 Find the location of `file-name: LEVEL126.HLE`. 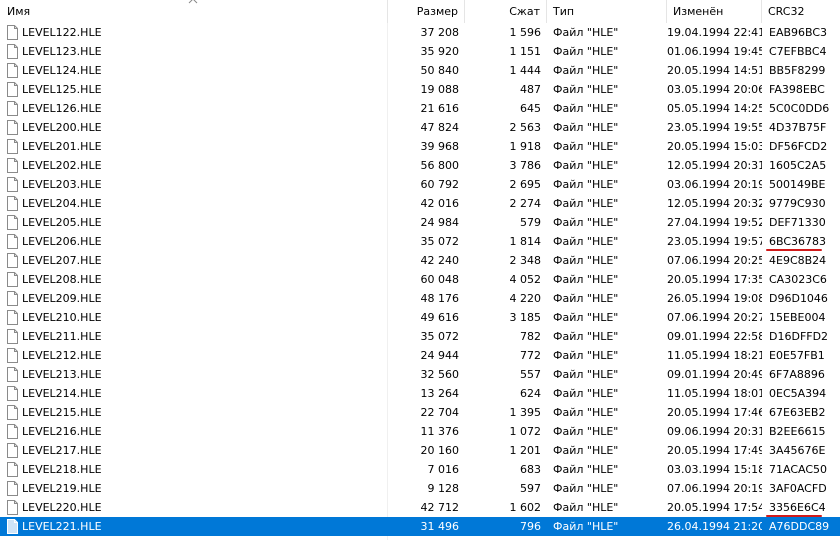

file-name: LEVEL126.HLE is located at coordinates (62, 108).